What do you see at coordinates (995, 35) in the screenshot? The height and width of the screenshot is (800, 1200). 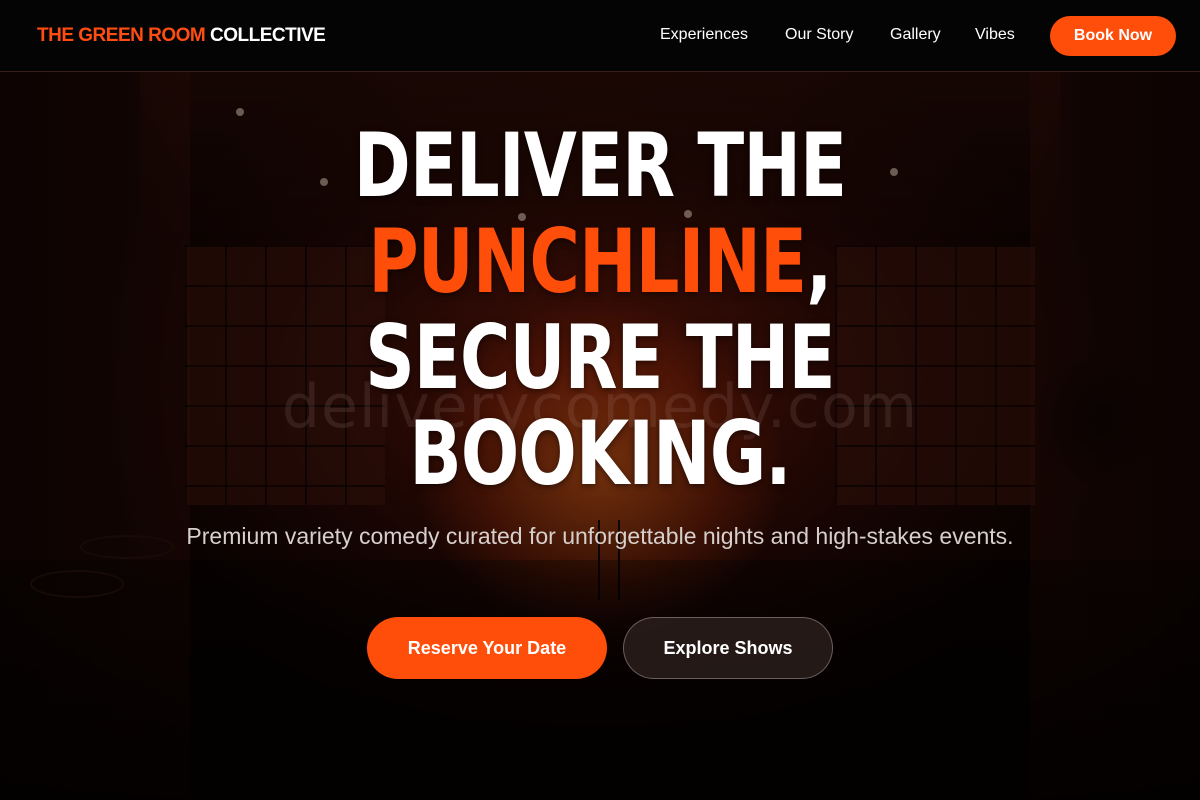 I see `nav-link-vibes: Vibes` at bounding box center [995, 35].